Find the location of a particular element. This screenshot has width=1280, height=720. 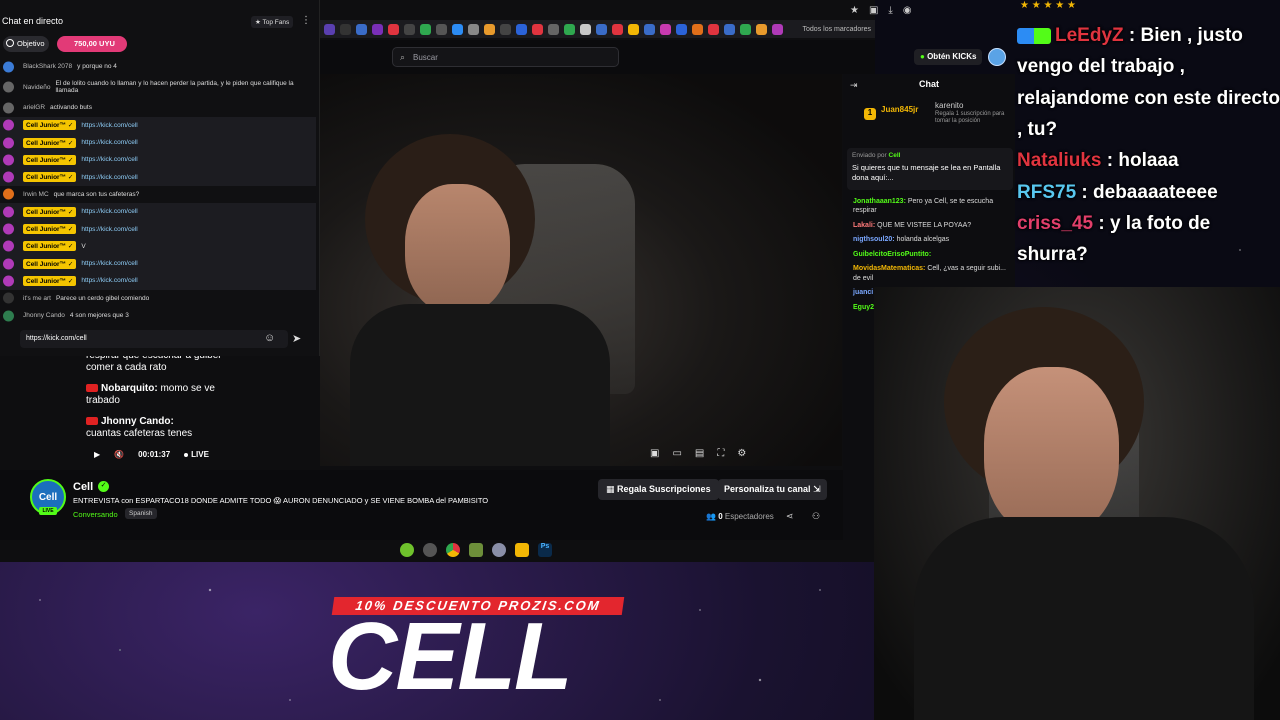

play-icon: ▶ is located at coordinates (97, 454).